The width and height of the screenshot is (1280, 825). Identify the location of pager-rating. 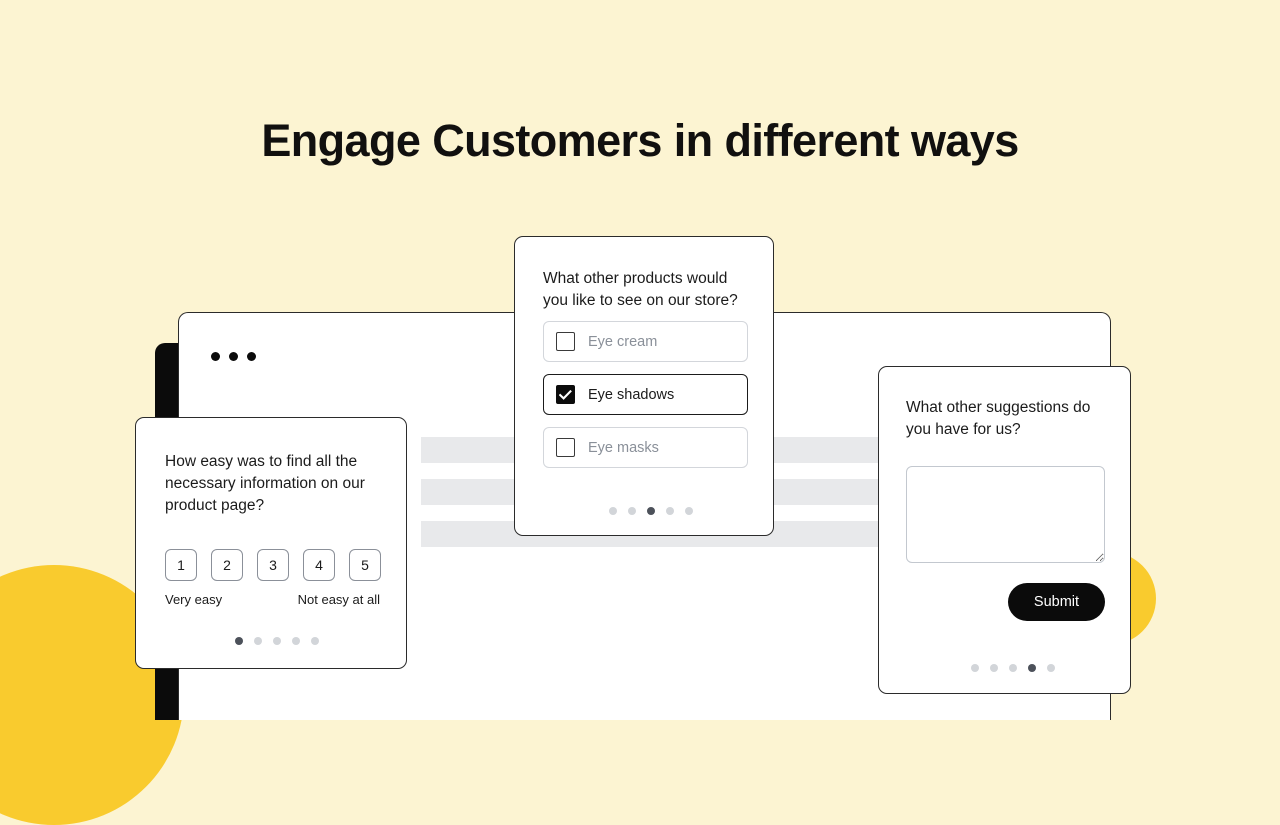
(277, 641).